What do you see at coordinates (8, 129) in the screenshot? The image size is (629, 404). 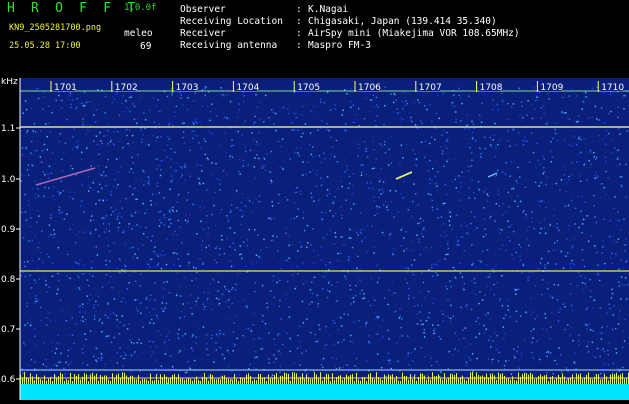 I see `y-tick-label: 1.1` at bounding box center [8, 129].